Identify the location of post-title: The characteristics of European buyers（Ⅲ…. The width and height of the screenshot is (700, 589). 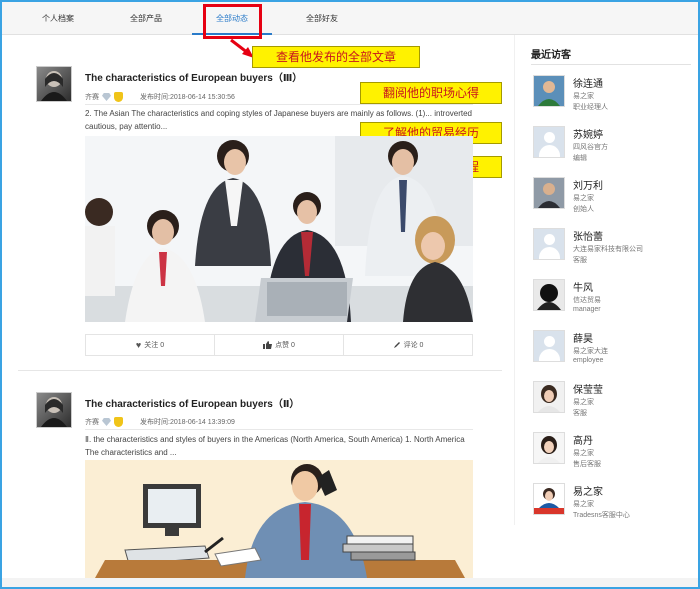
(193, 76).